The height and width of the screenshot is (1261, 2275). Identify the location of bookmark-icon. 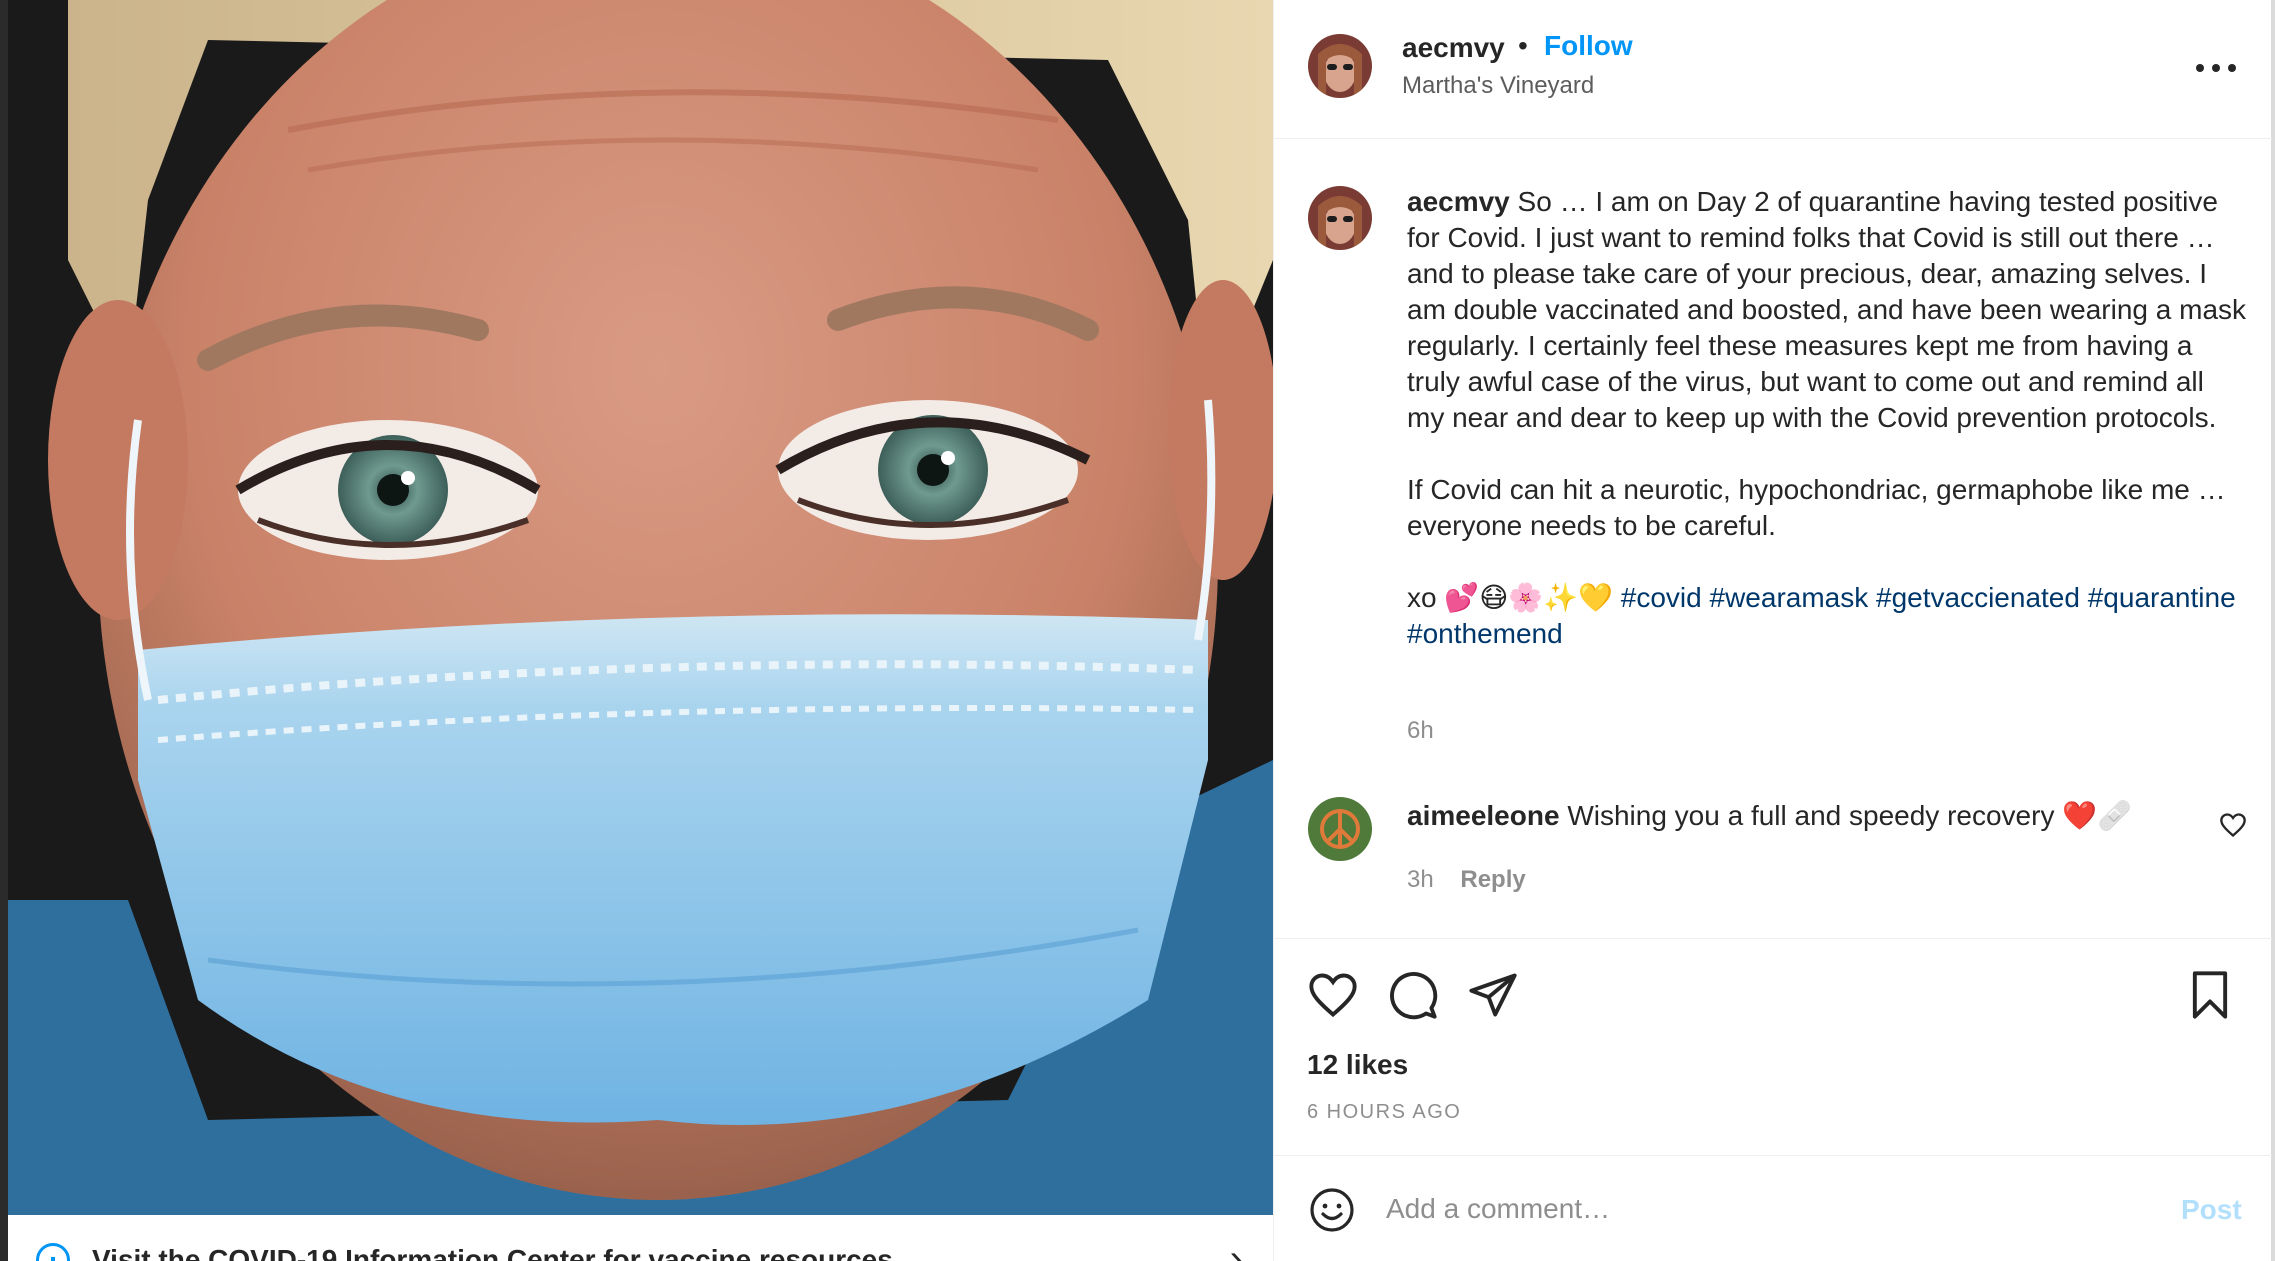
(2210, 995).